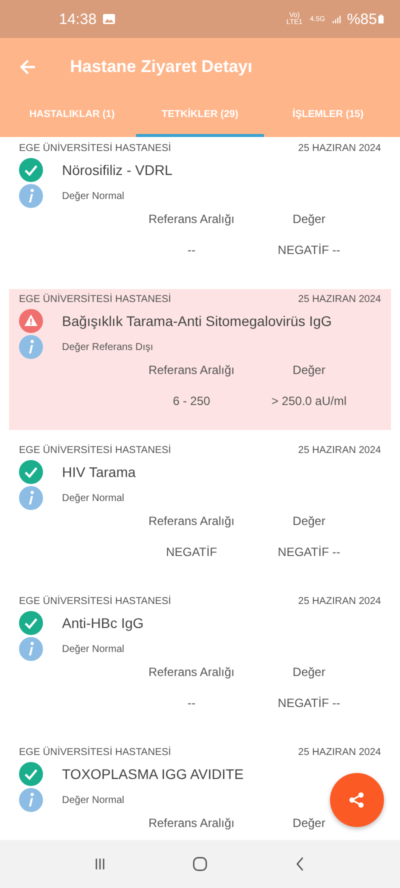  Describe the element at coordinates (117, 170) in the screenshot. I see `test-name: Nörosifiliz - VDRL` at that location.